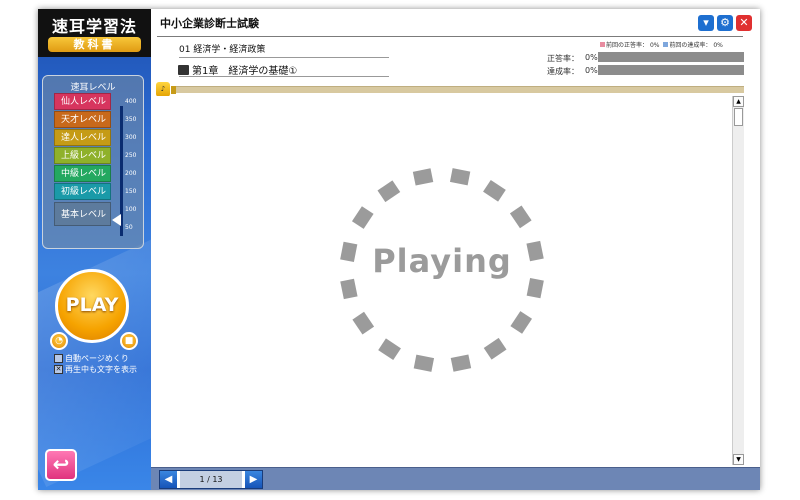 This screenshot has width=800, height=500. What do you see at coordinates (131, 119) in the screenshot?
I see `scale-tick: 350` at bounding box center [131, 119].